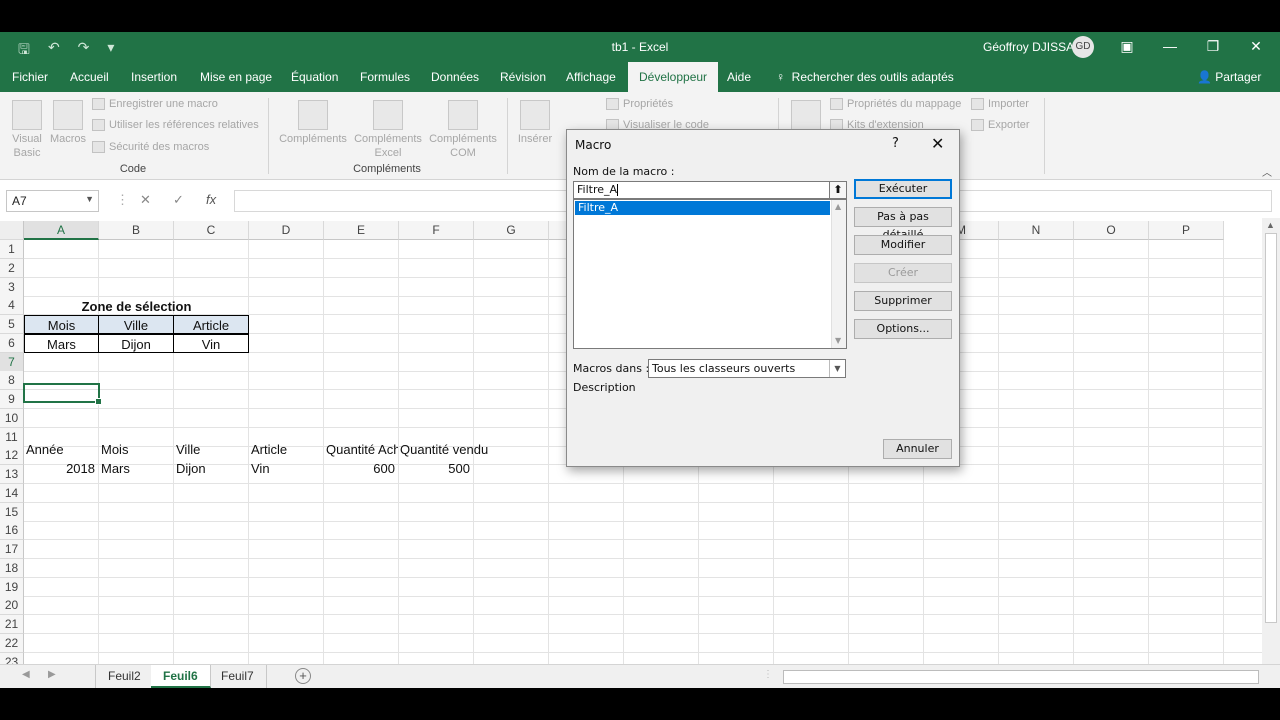  I want to click on sheet-tab-feuil6: Feuil6, so click(181, 676).